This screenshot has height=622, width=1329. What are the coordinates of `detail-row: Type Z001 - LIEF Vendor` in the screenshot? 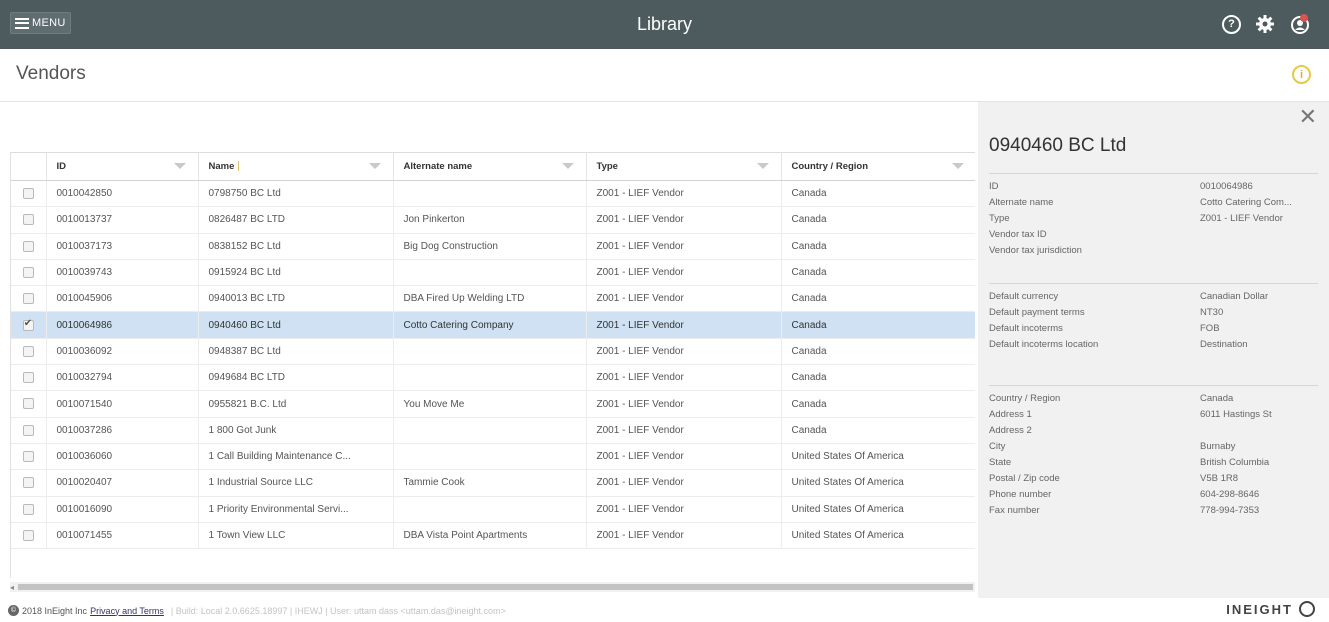 It's located at (1153, 219).